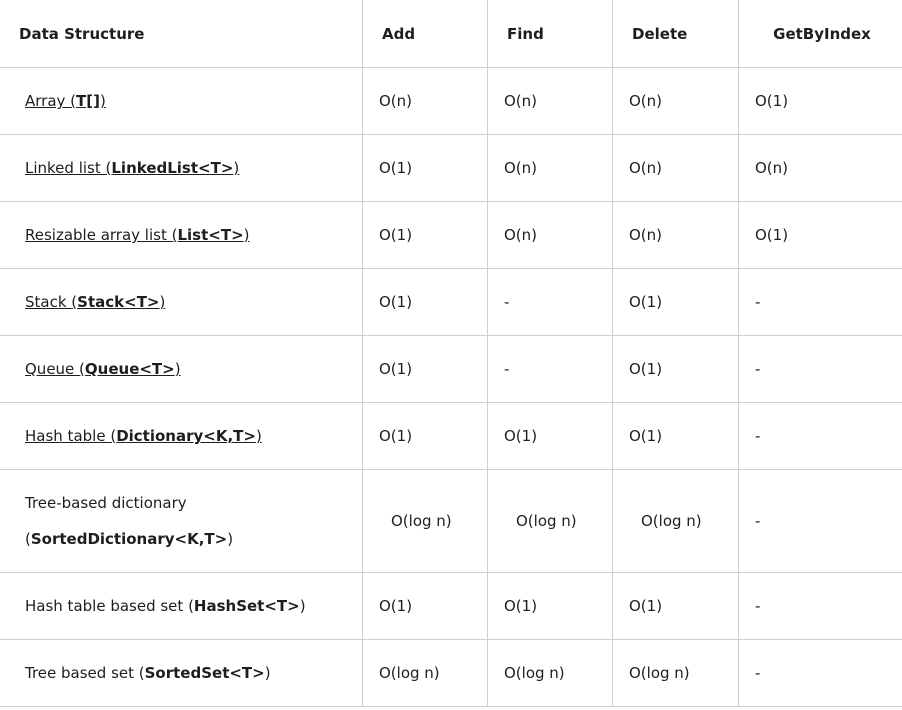 The width and height of the screenshot is (902, 710). I want to click on data-structure-cell: Hash table (Dictionary<K,T>), so click(181, 436).